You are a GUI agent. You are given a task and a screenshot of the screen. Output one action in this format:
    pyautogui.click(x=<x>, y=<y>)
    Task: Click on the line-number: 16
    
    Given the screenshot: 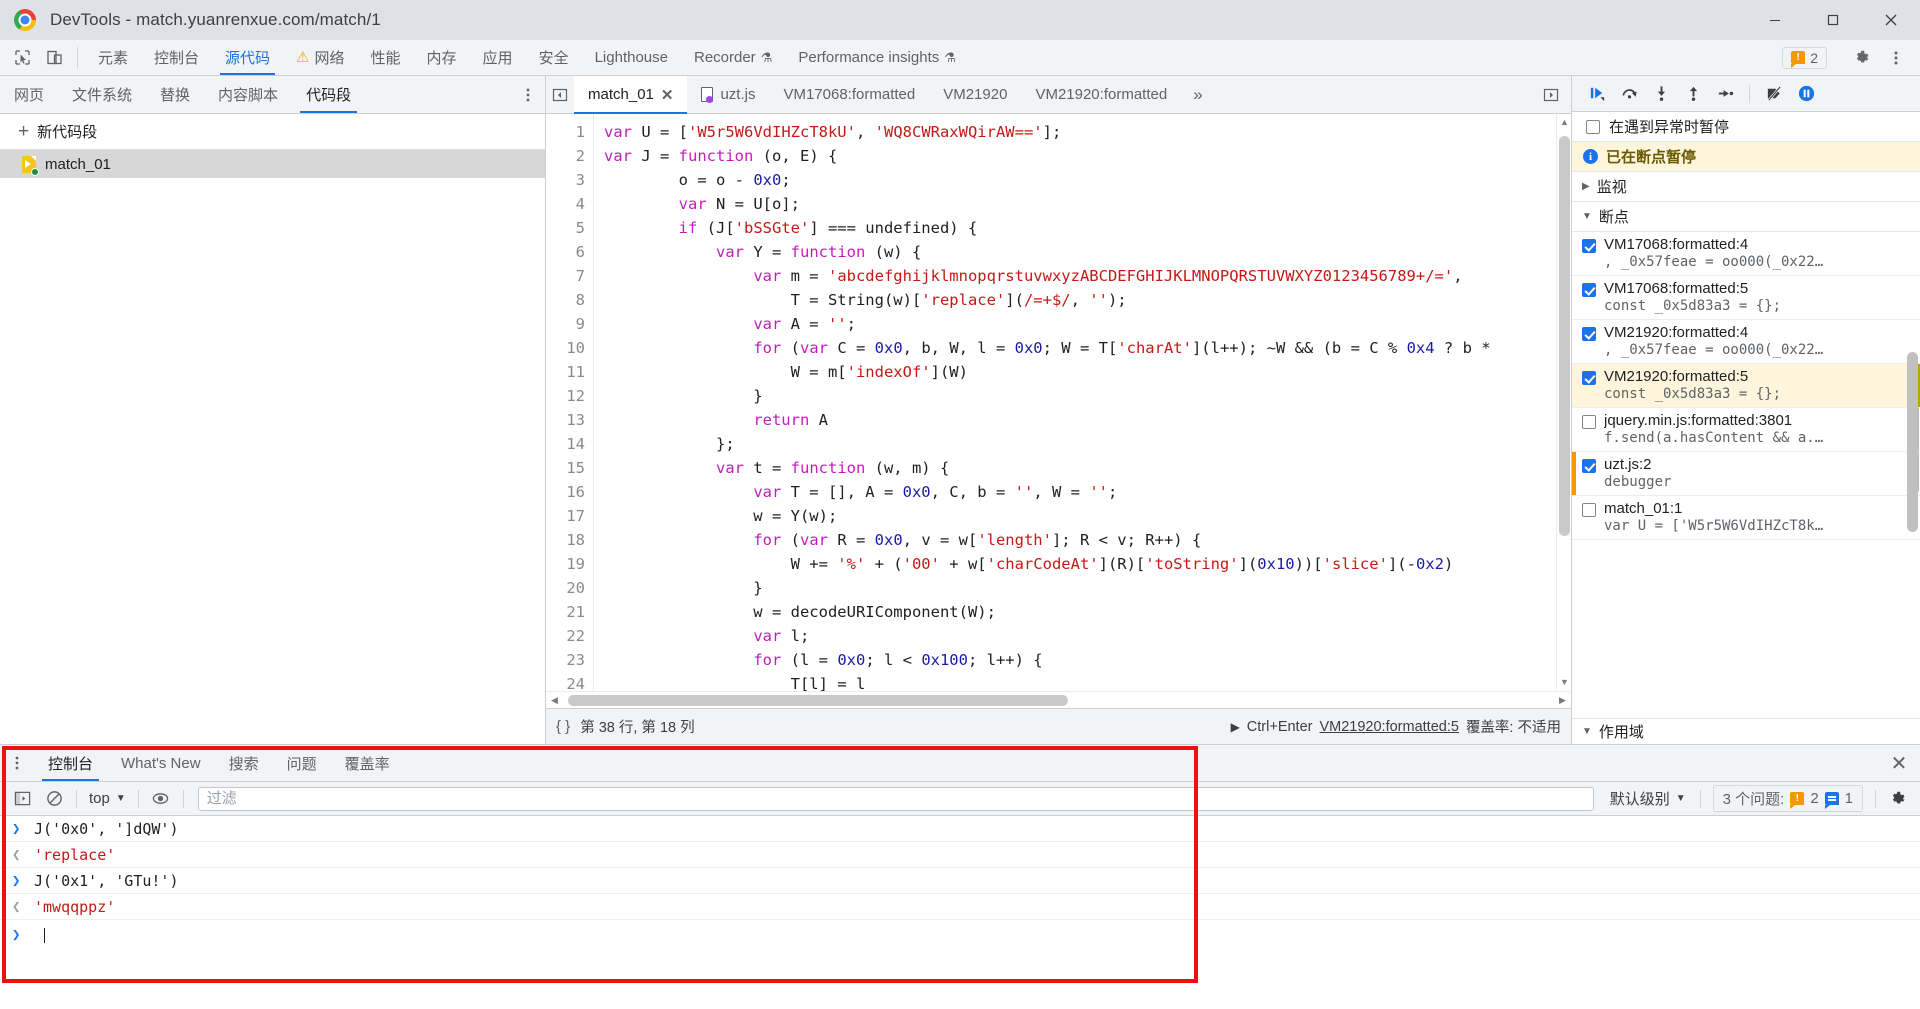 What is the action you would take?
    pyautogui.click(x=565, y=492)
    